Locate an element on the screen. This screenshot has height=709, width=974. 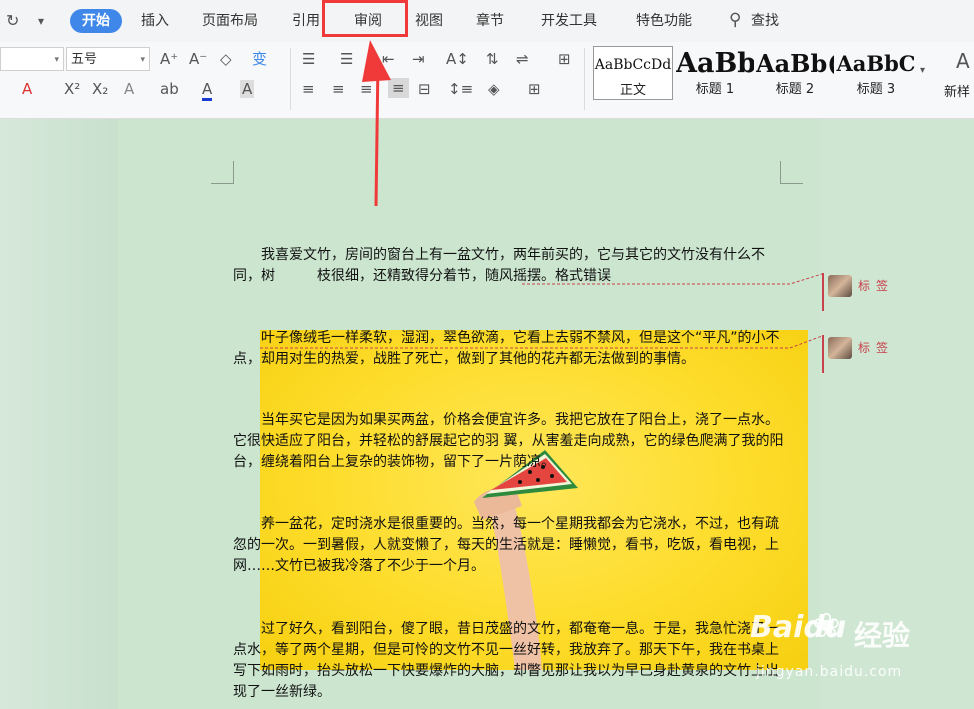
paw-icon: ❀ is located at coordinates (826, 626).